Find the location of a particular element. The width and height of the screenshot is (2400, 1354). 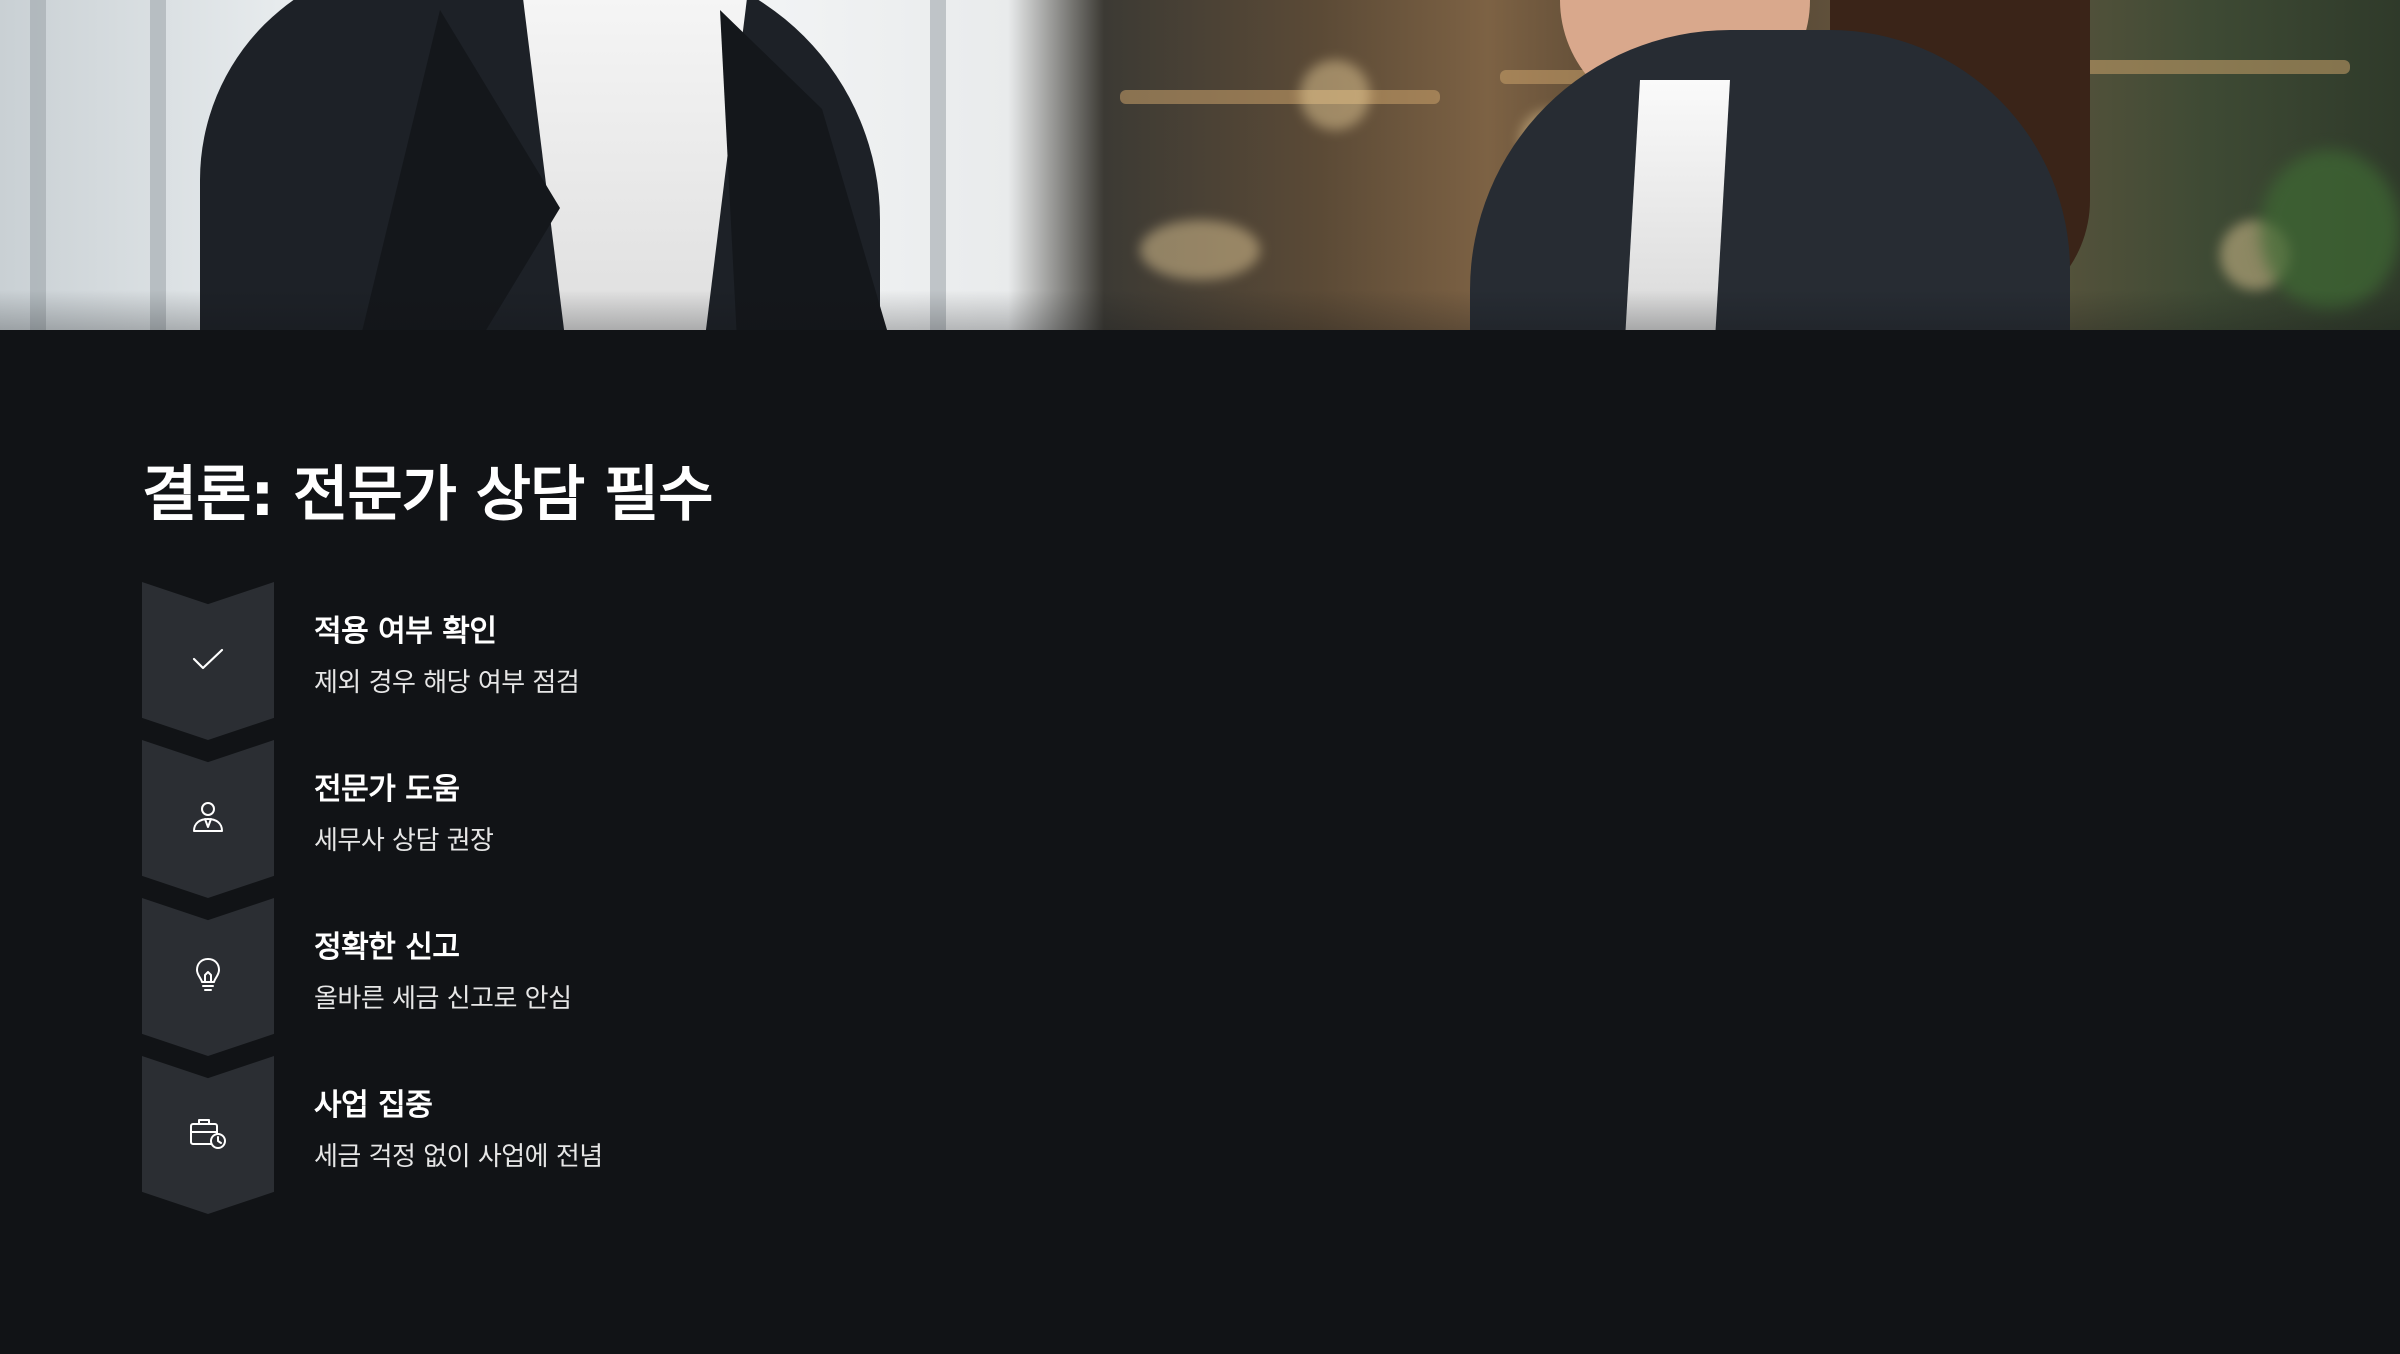

person-advisor-icon is located at coordinates (208, 817).